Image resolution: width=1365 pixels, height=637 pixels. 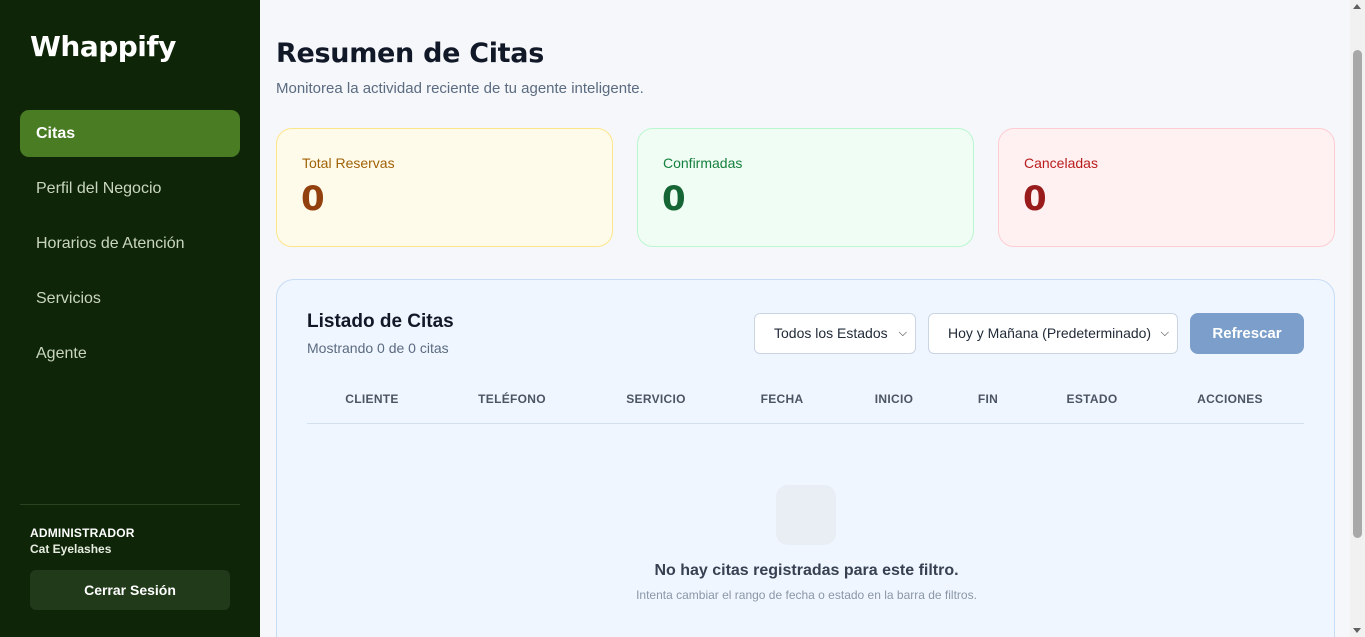 What do you see at coordinates (1357, 630) in the screenshot?
I see `scroll-down-arrow-icon` at bounding box center [1357, 630].